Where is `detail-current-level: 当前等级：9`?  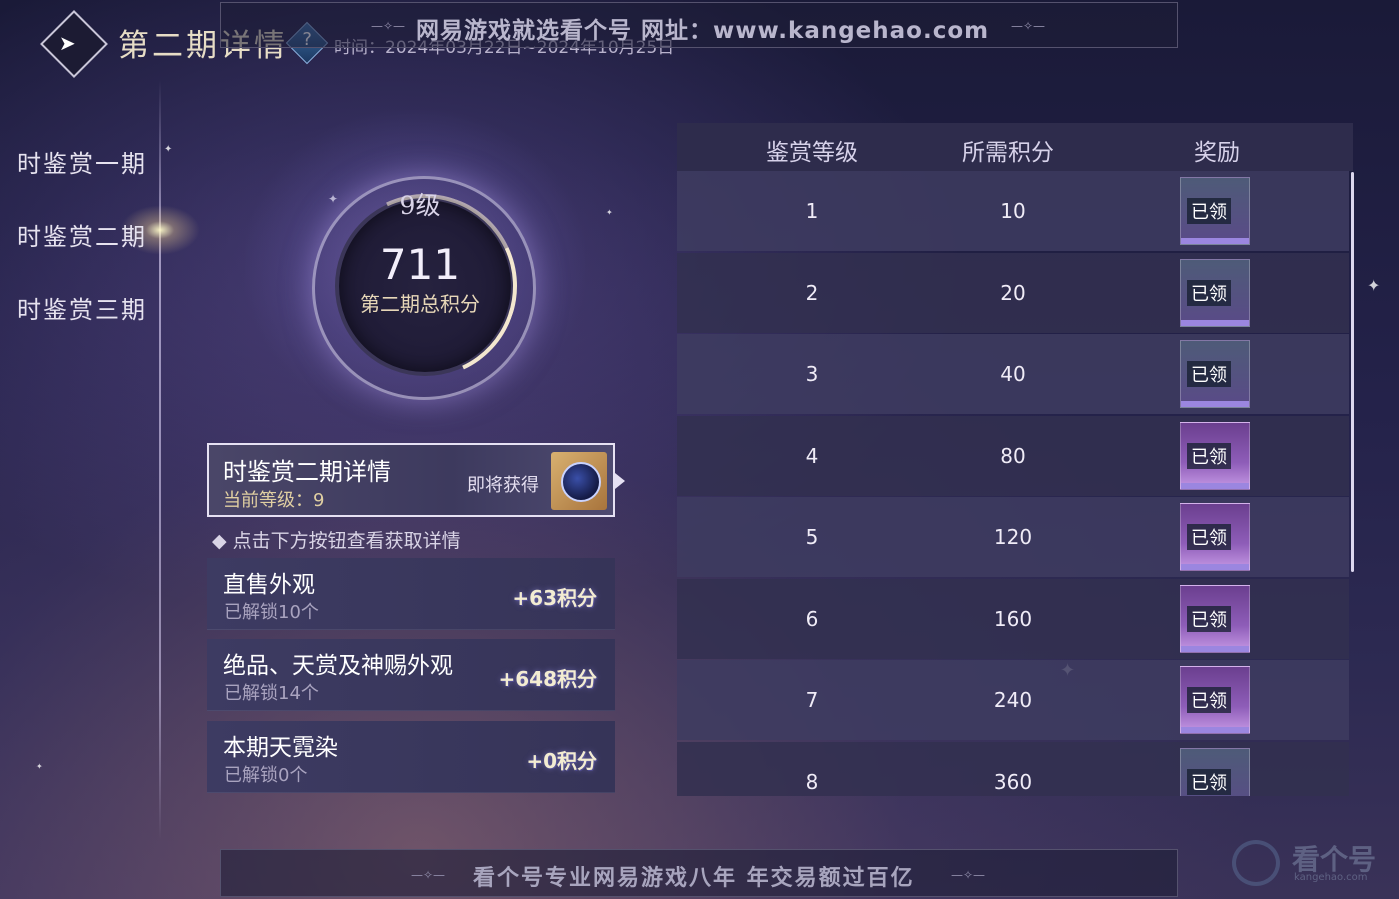
detail-current-level: 当前等级：9 is located at coordinates (274, 500).